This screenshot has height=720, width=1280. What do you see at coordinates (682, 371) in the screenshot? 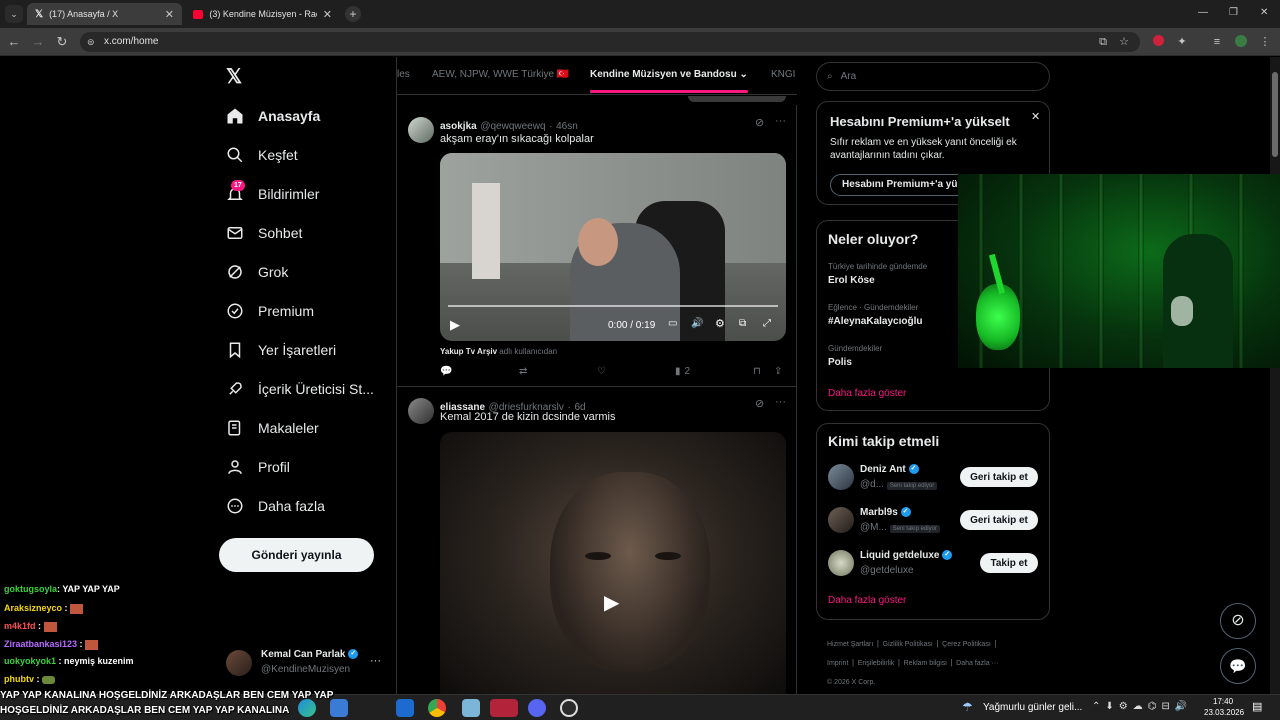
I see `views-count: ▮ 2` at bounding box center [682, 371].